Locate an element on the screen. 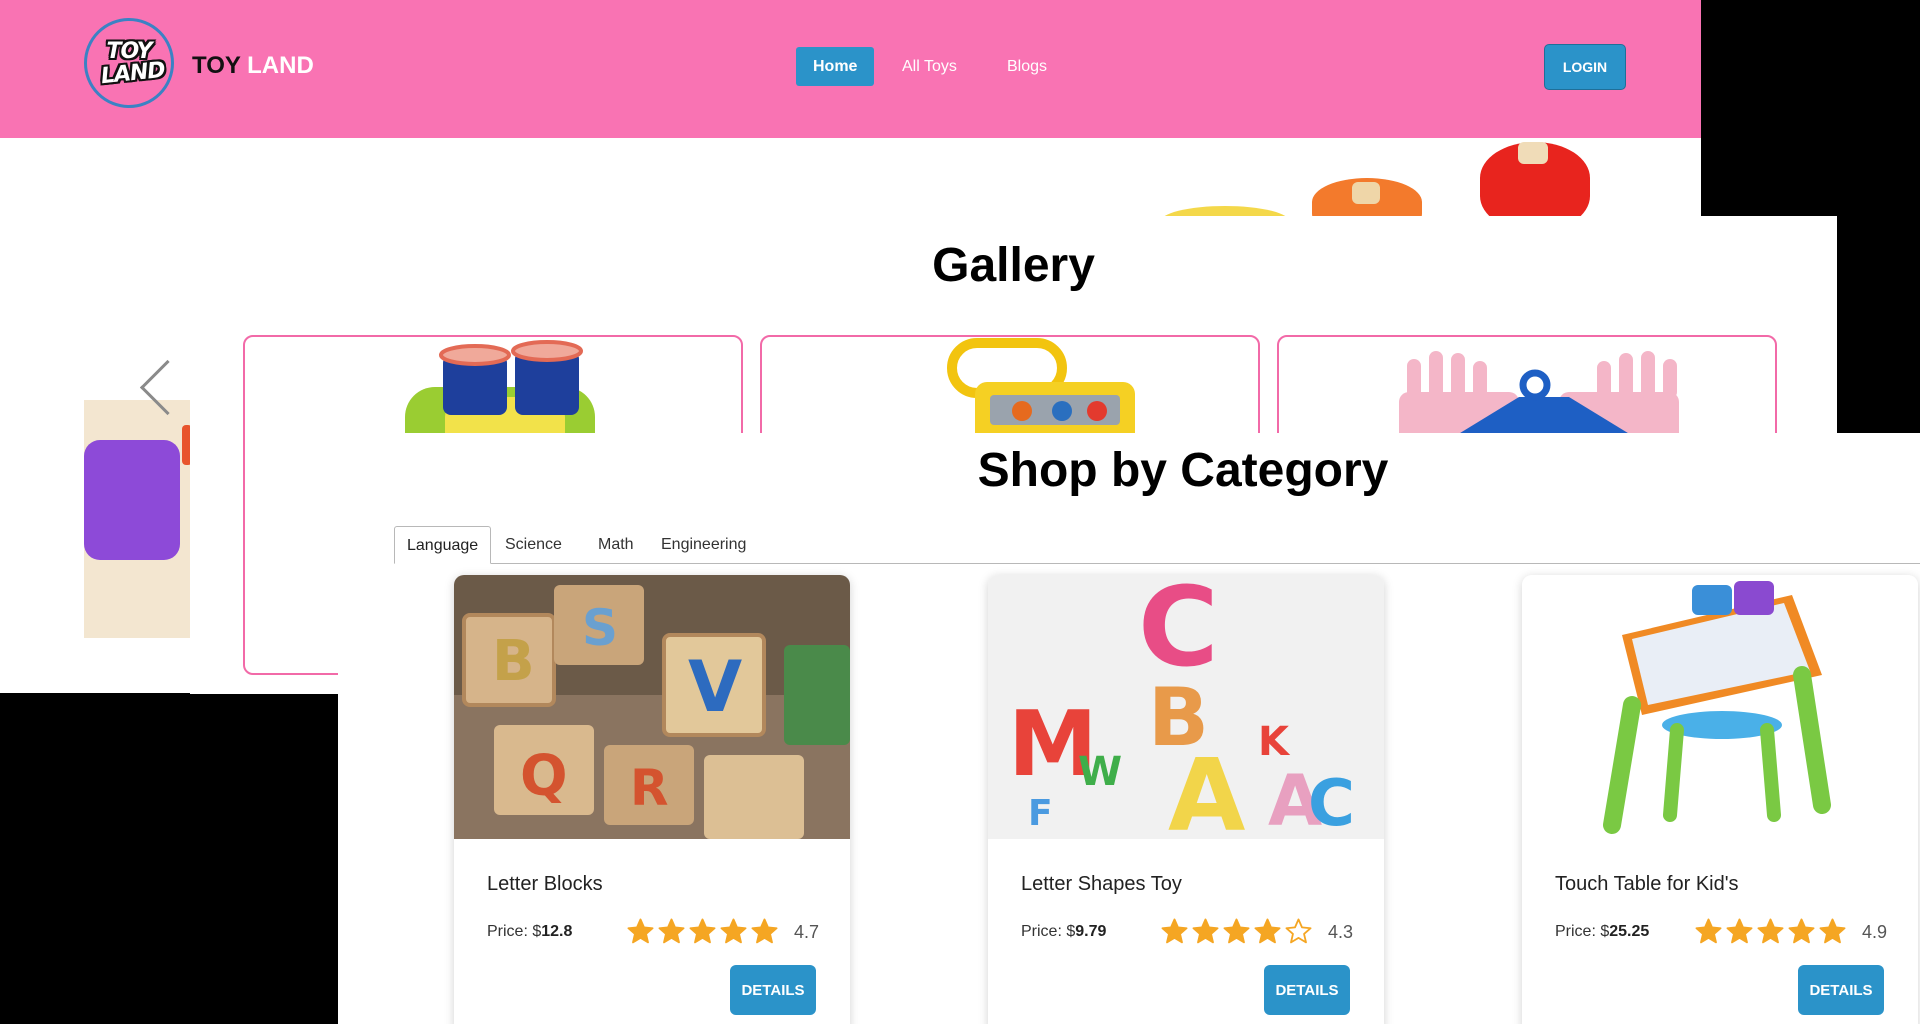 The image size is (1920, 1024). product-image-letter-blocks: B V S Q R is located at coordinates (652, 707).